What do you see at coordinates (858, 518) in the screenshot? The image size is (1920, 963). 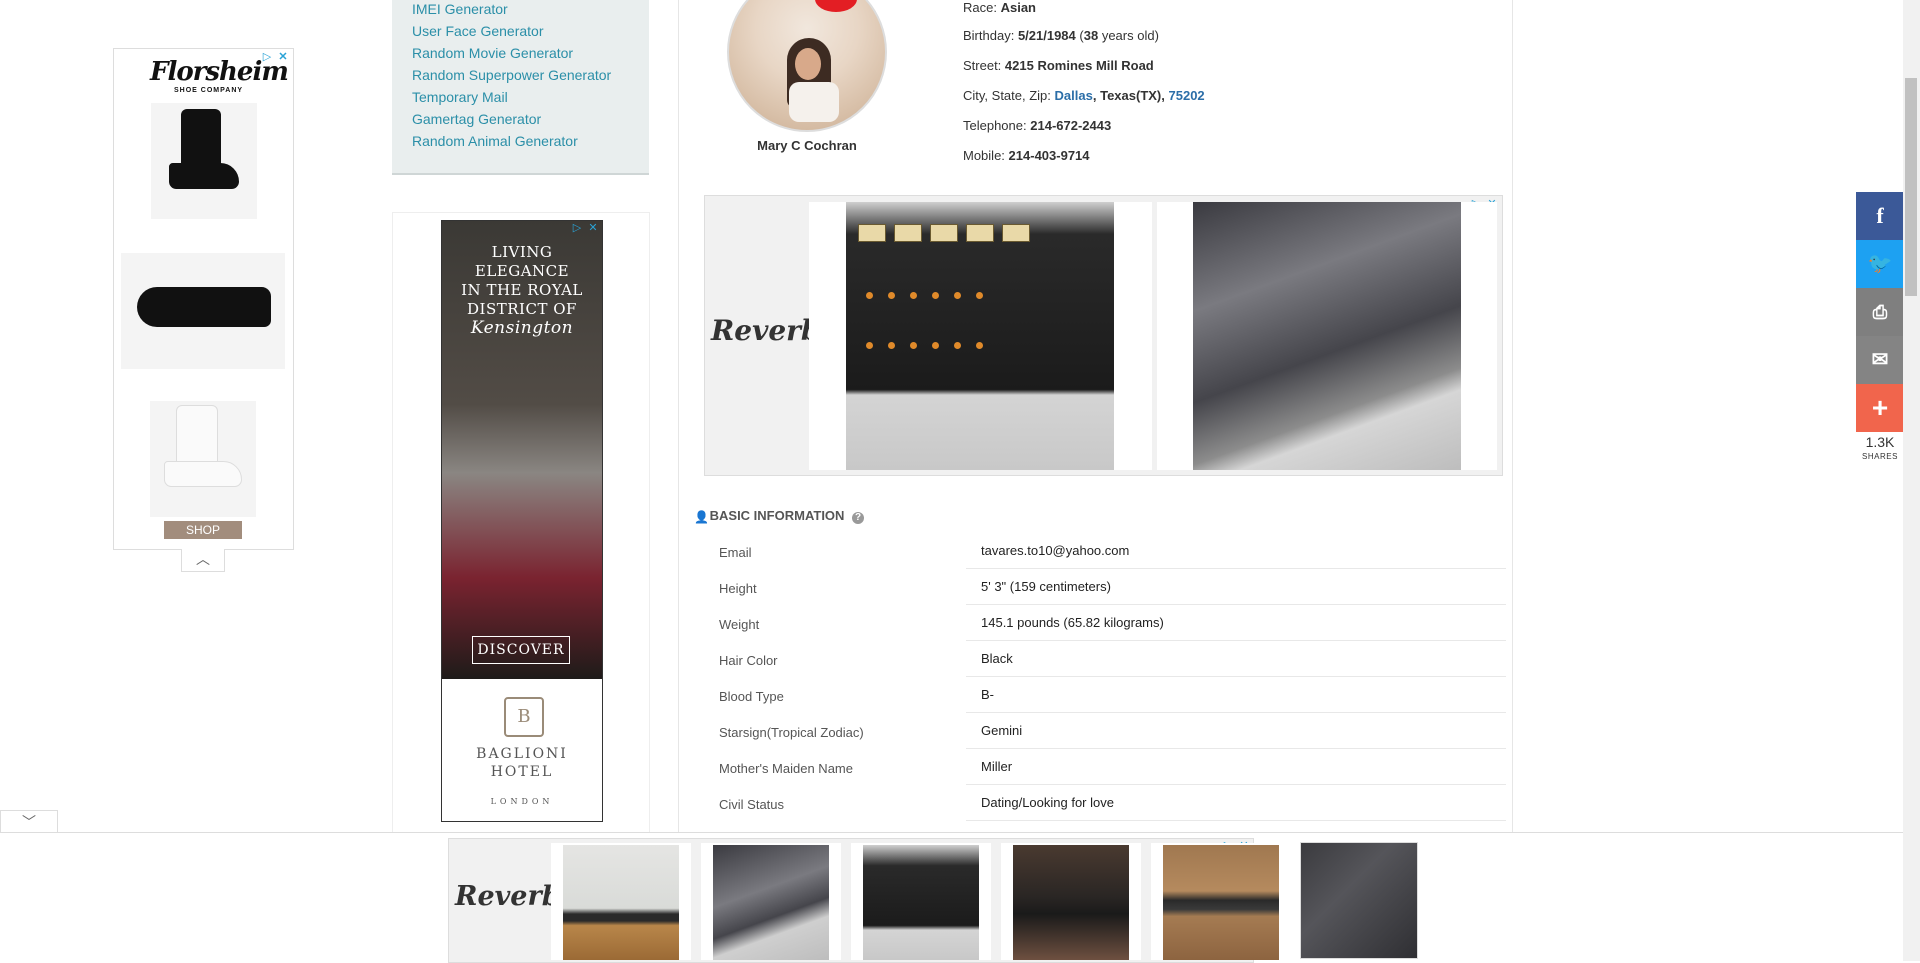 I see `help-icon: ?` at bounding box center [858, 518].